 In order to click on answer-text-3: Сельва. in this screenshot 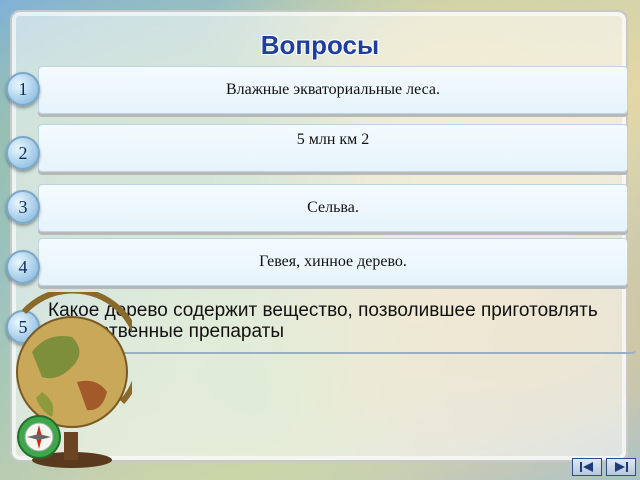, I will do `click(333, 207)`.